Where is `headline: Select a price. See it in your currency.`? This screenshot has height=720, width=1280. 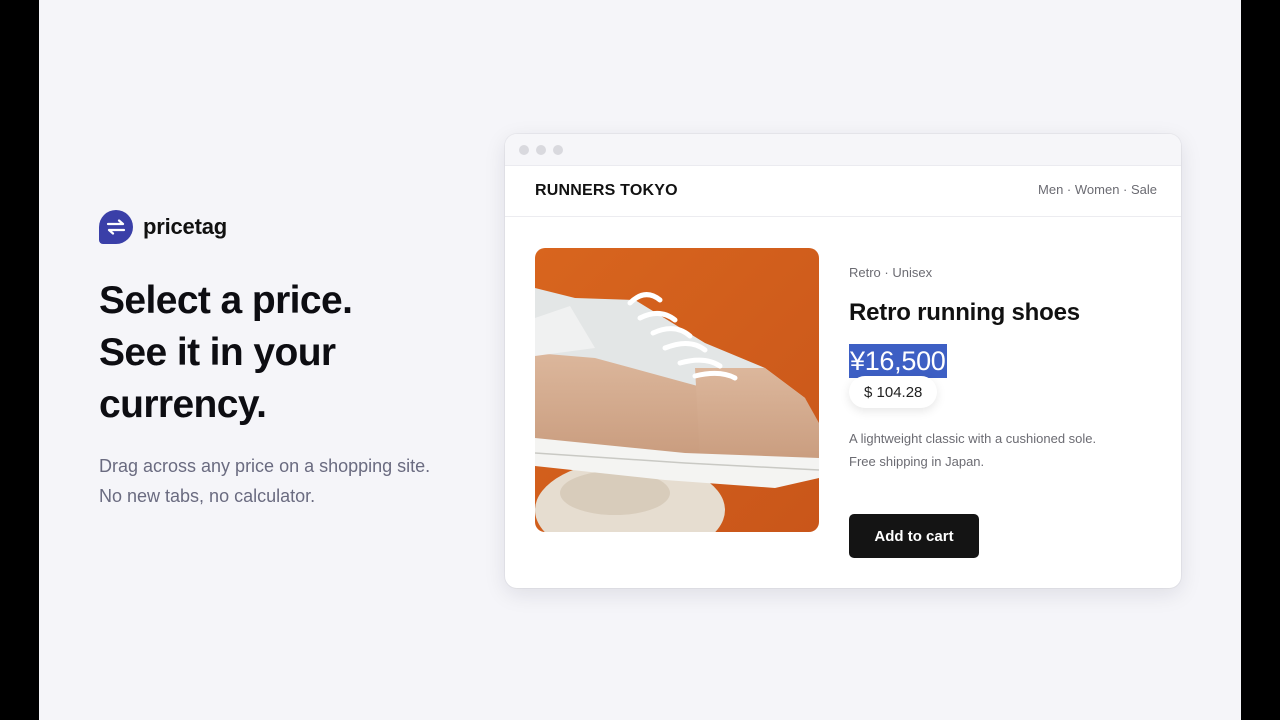 headline: Select a price. See it in your currency. is located at coordinates (299, 353).